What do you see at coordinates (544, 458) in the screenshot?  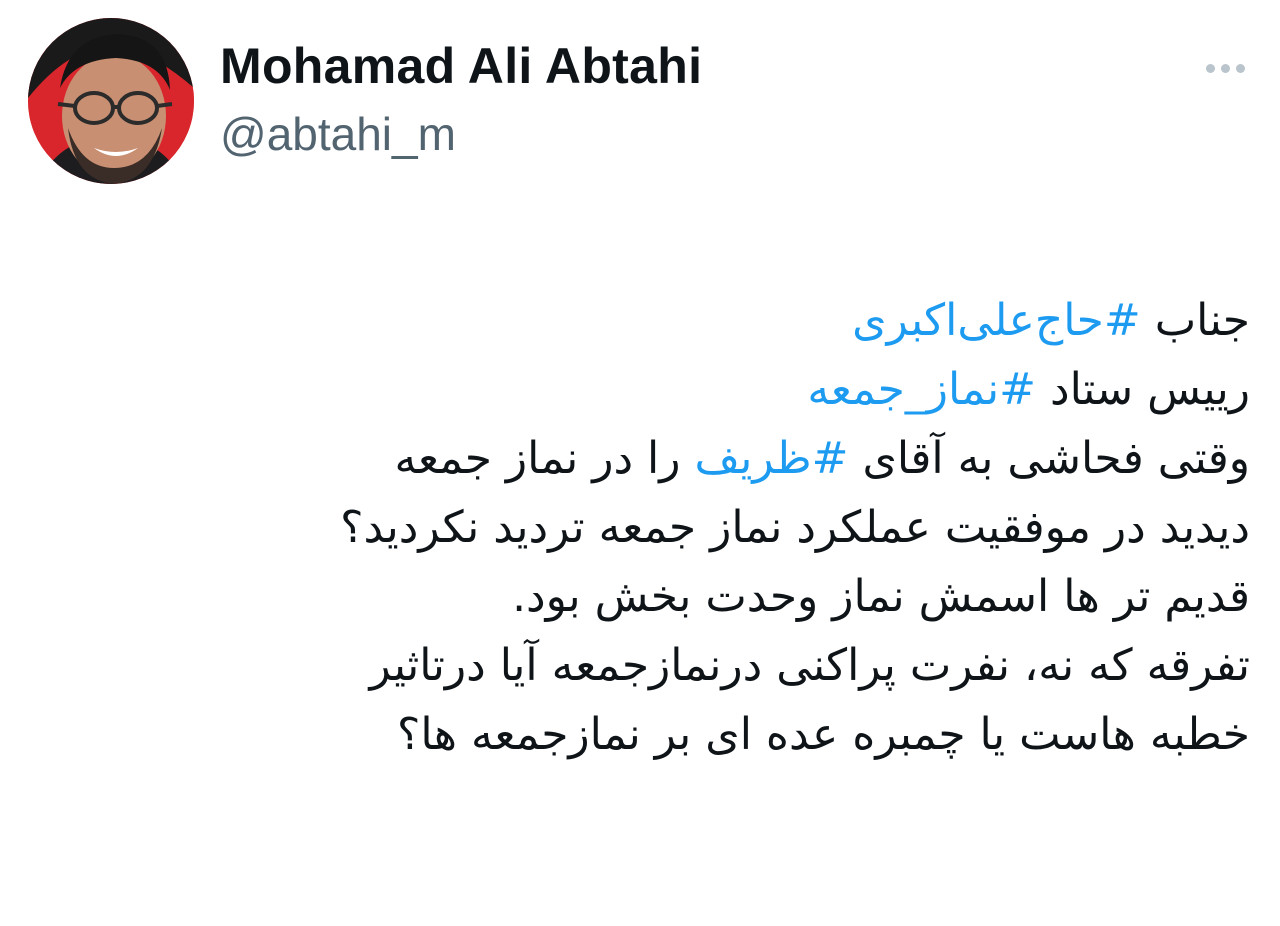 I see `tweet-text-segment: را در نماز جمعه` at bounding box center [544, 458].